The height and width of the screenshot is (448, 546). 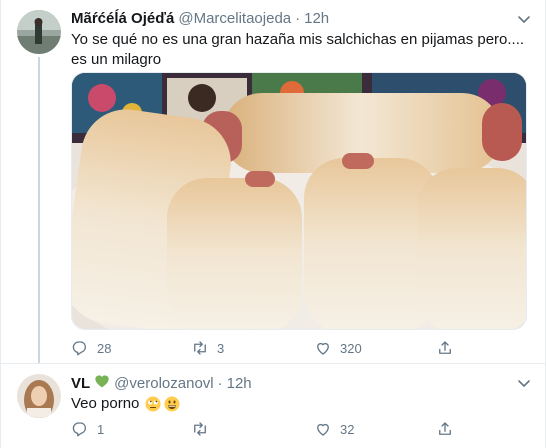 I want to click on thread-connector, so click(x=39, y=210).